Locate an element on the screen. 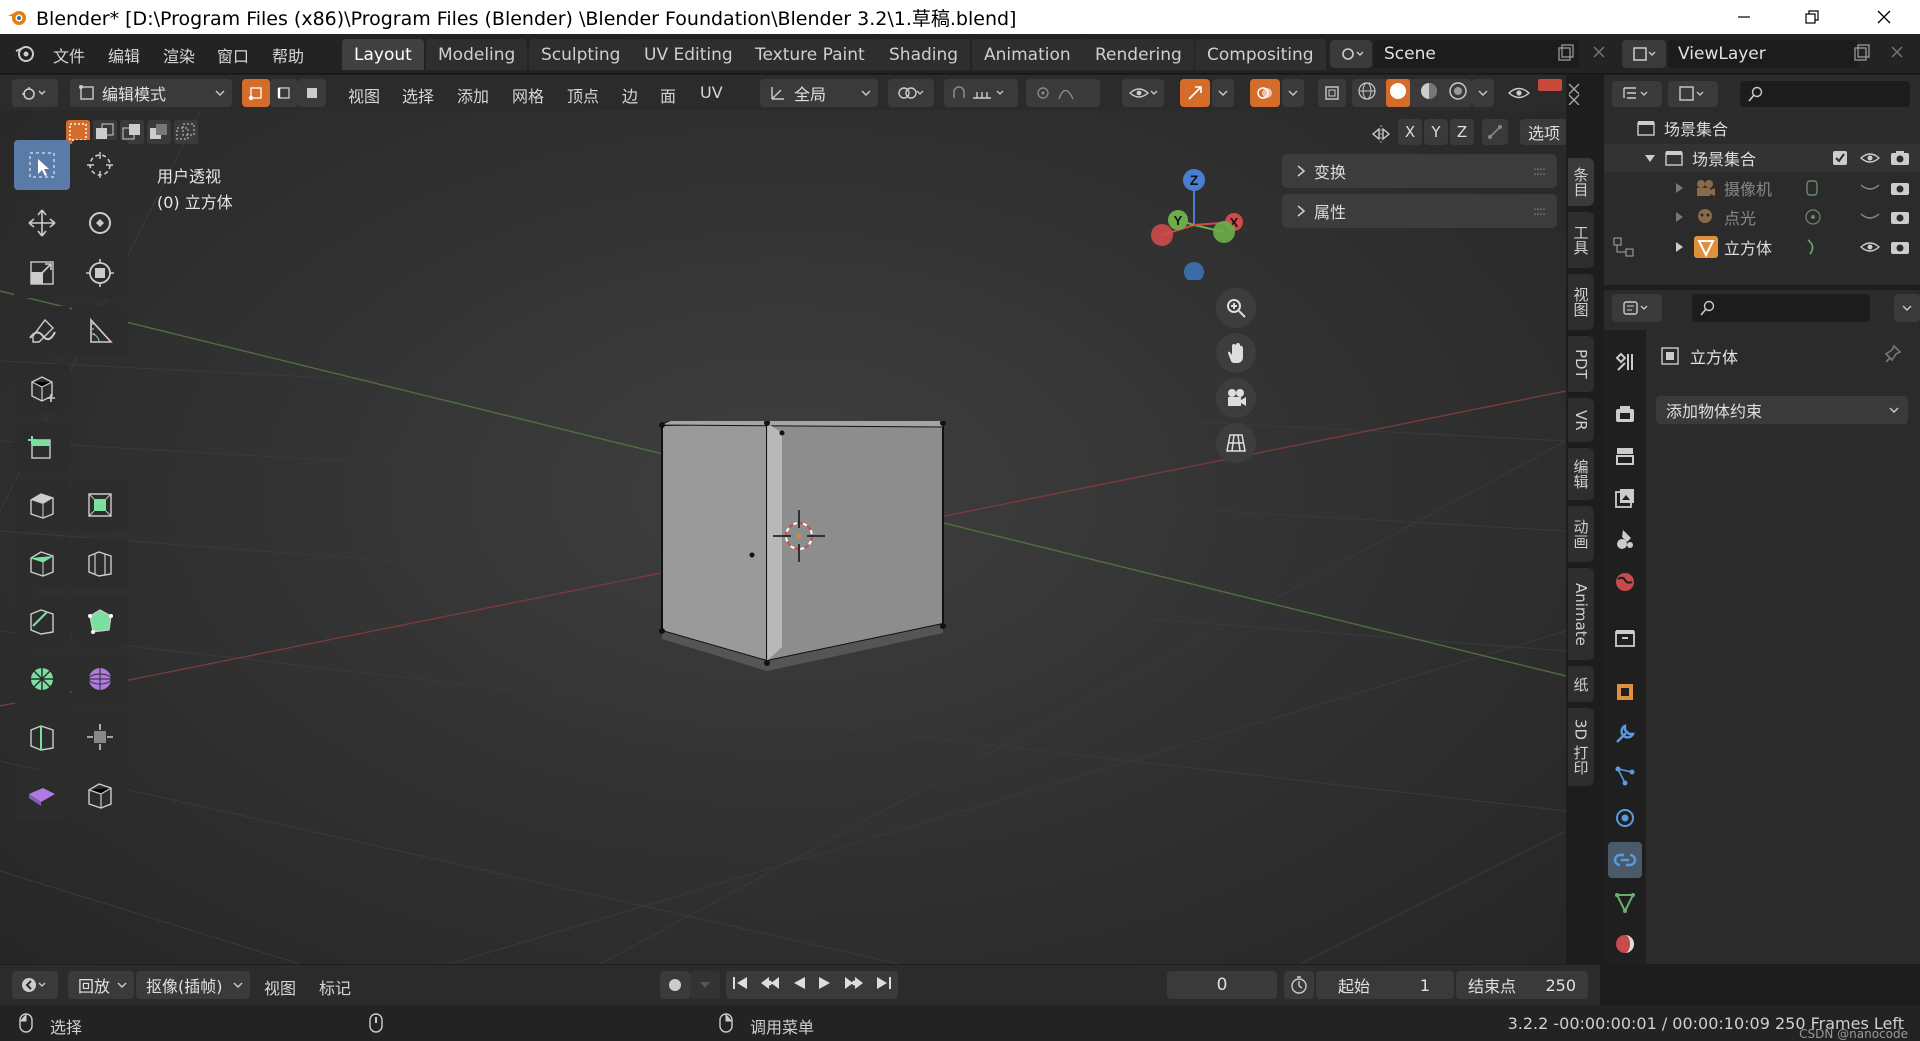  gizmo-toggle-button is located at coordinates (1195, 93).